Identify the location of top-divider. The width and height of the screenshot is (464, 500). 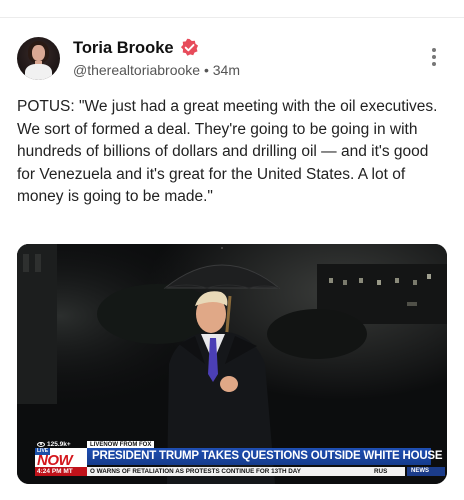
(232, 17).